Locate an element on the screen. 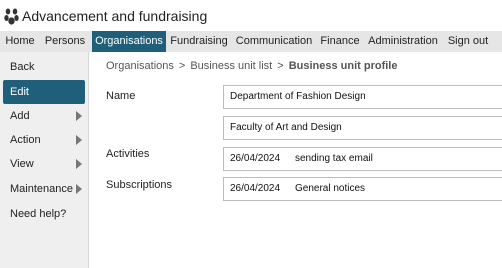 The width and height of the screenshot is (502, 268). name-label: Name is located at coordinates (121, 96).